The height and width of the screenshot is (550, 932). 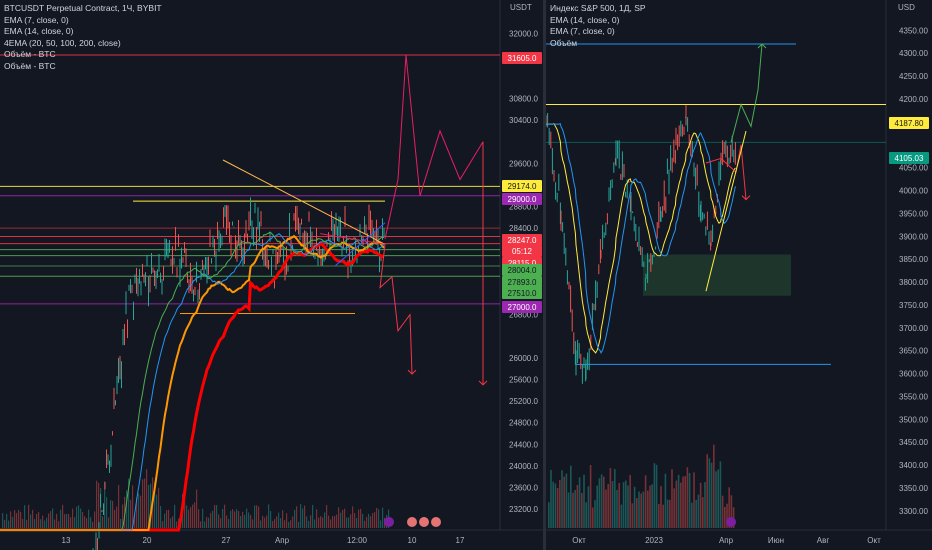 I want to click on spx-legend-ema14: EMA (14, close, 0), so click(x=598, y=21).